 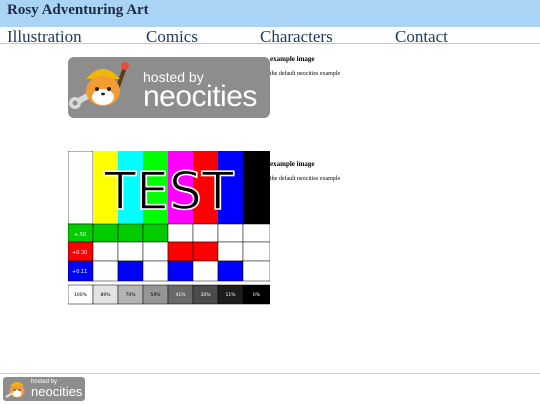 What do you see at coordinates (205, 295) in the screenshot?
I see `gray-label-6: 30%` at bounding box center [205, 295].